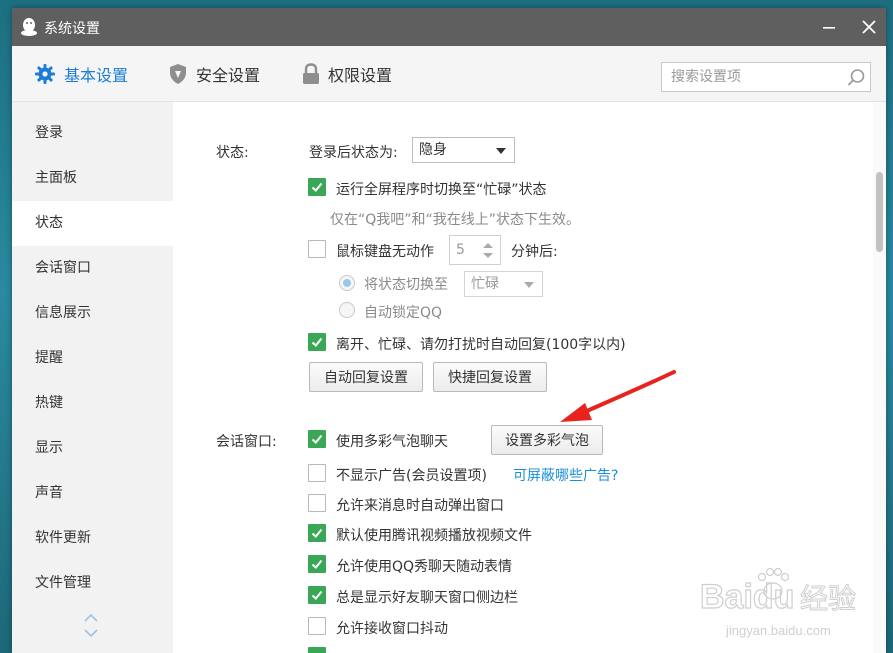 The image size is (893, 653). What do you see at coordinates (449, 27) in the screenshot?
I see `title-bar: 系统设置` at bounding box center [449, 27].